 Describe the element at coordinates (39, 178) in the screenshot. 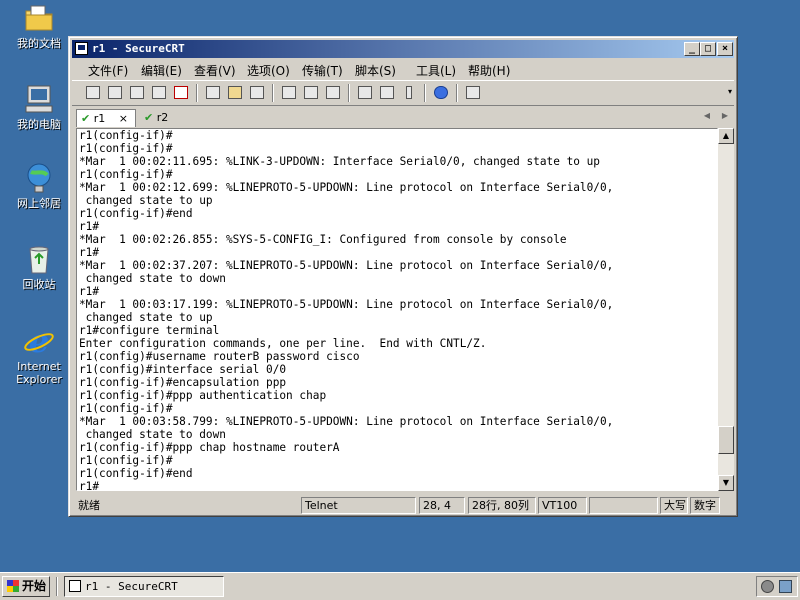

I see `network-places-icon` at that location.